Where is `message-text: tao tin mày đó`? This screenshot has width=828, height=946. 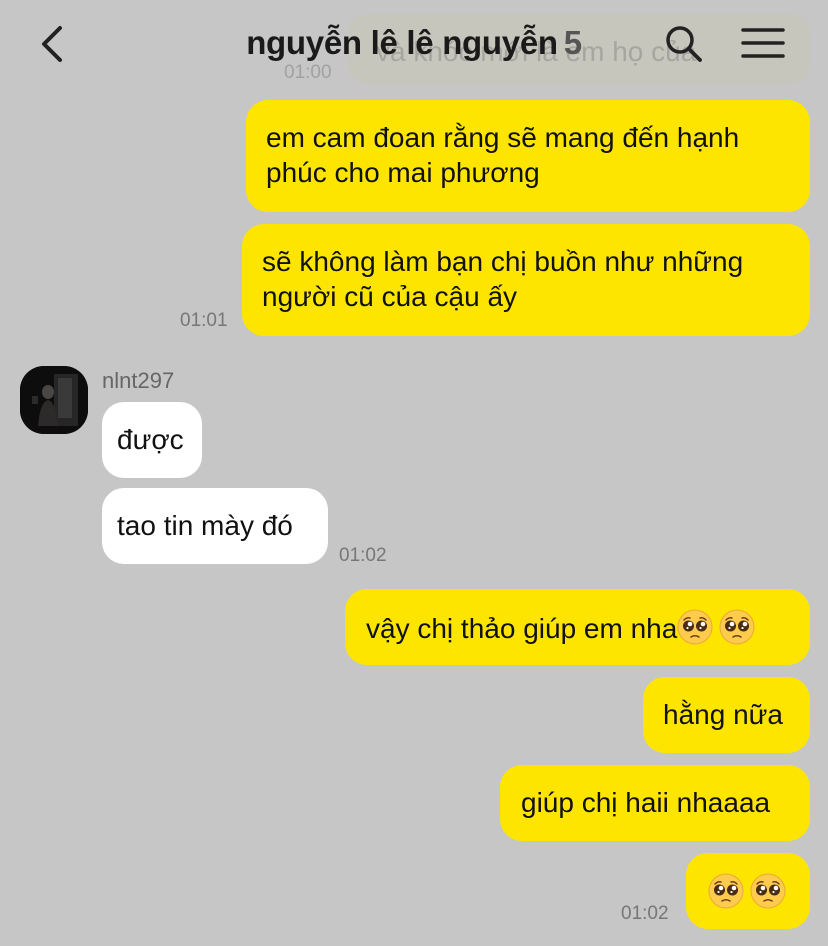 message-text: tao tin mày đó is located at coordinates (205, 525).